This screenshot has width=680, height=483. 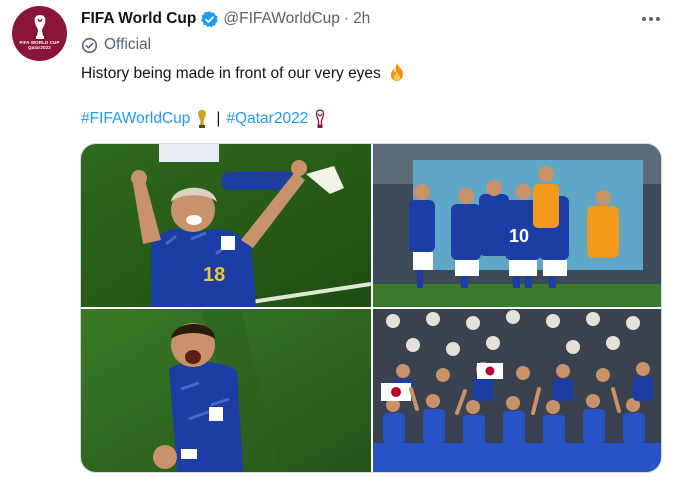 I want to click on official-label: Official, so click(x=116, y=45).